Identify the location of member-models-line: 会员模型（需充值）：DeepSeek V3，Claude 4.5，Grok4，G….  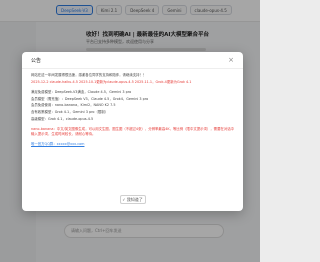
(90, 98).